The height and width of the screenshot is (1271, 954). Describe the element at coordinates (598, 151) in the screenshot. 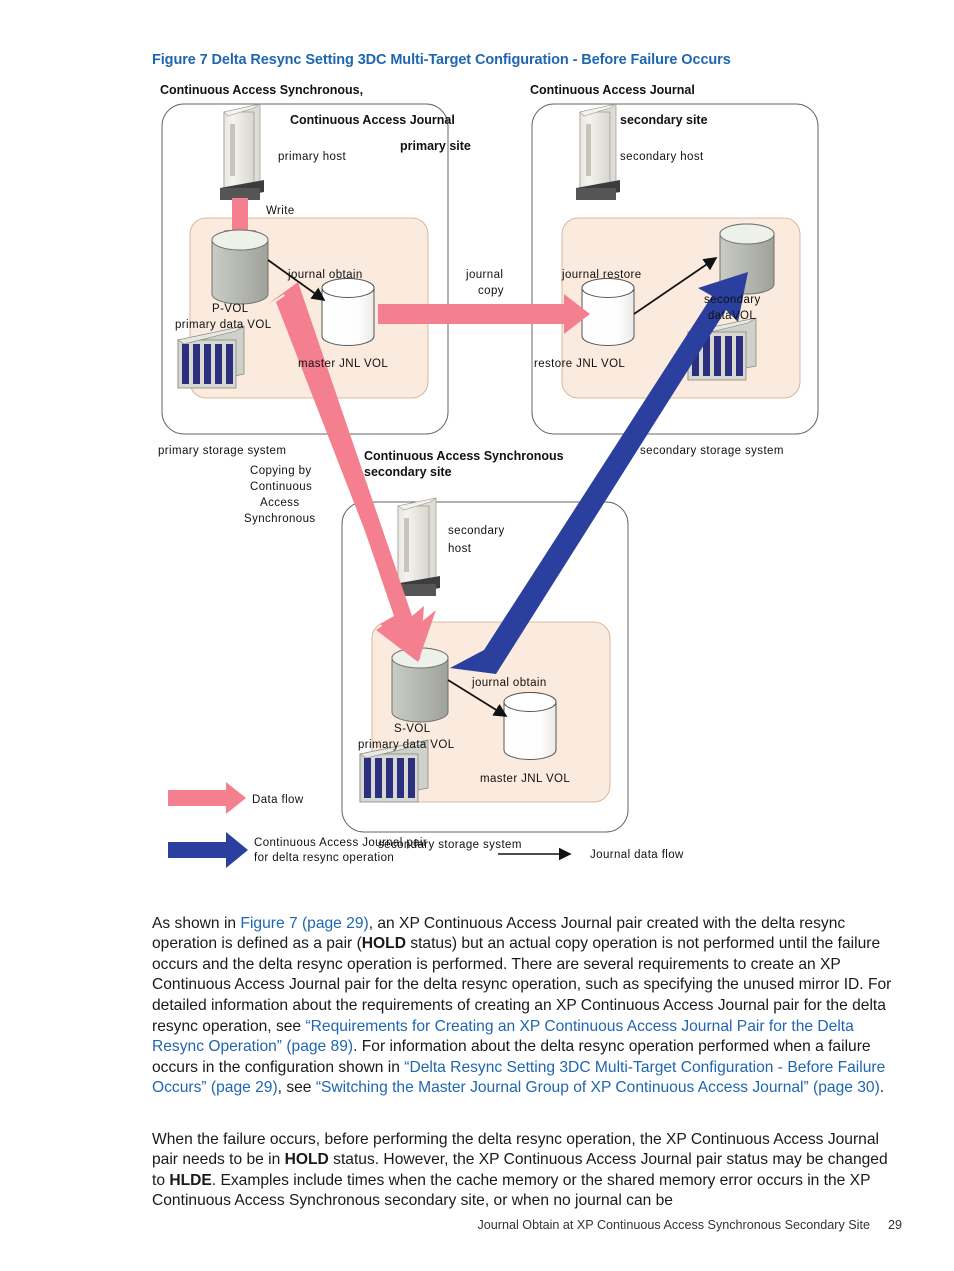

I see `secondary-host-icon` at that location.